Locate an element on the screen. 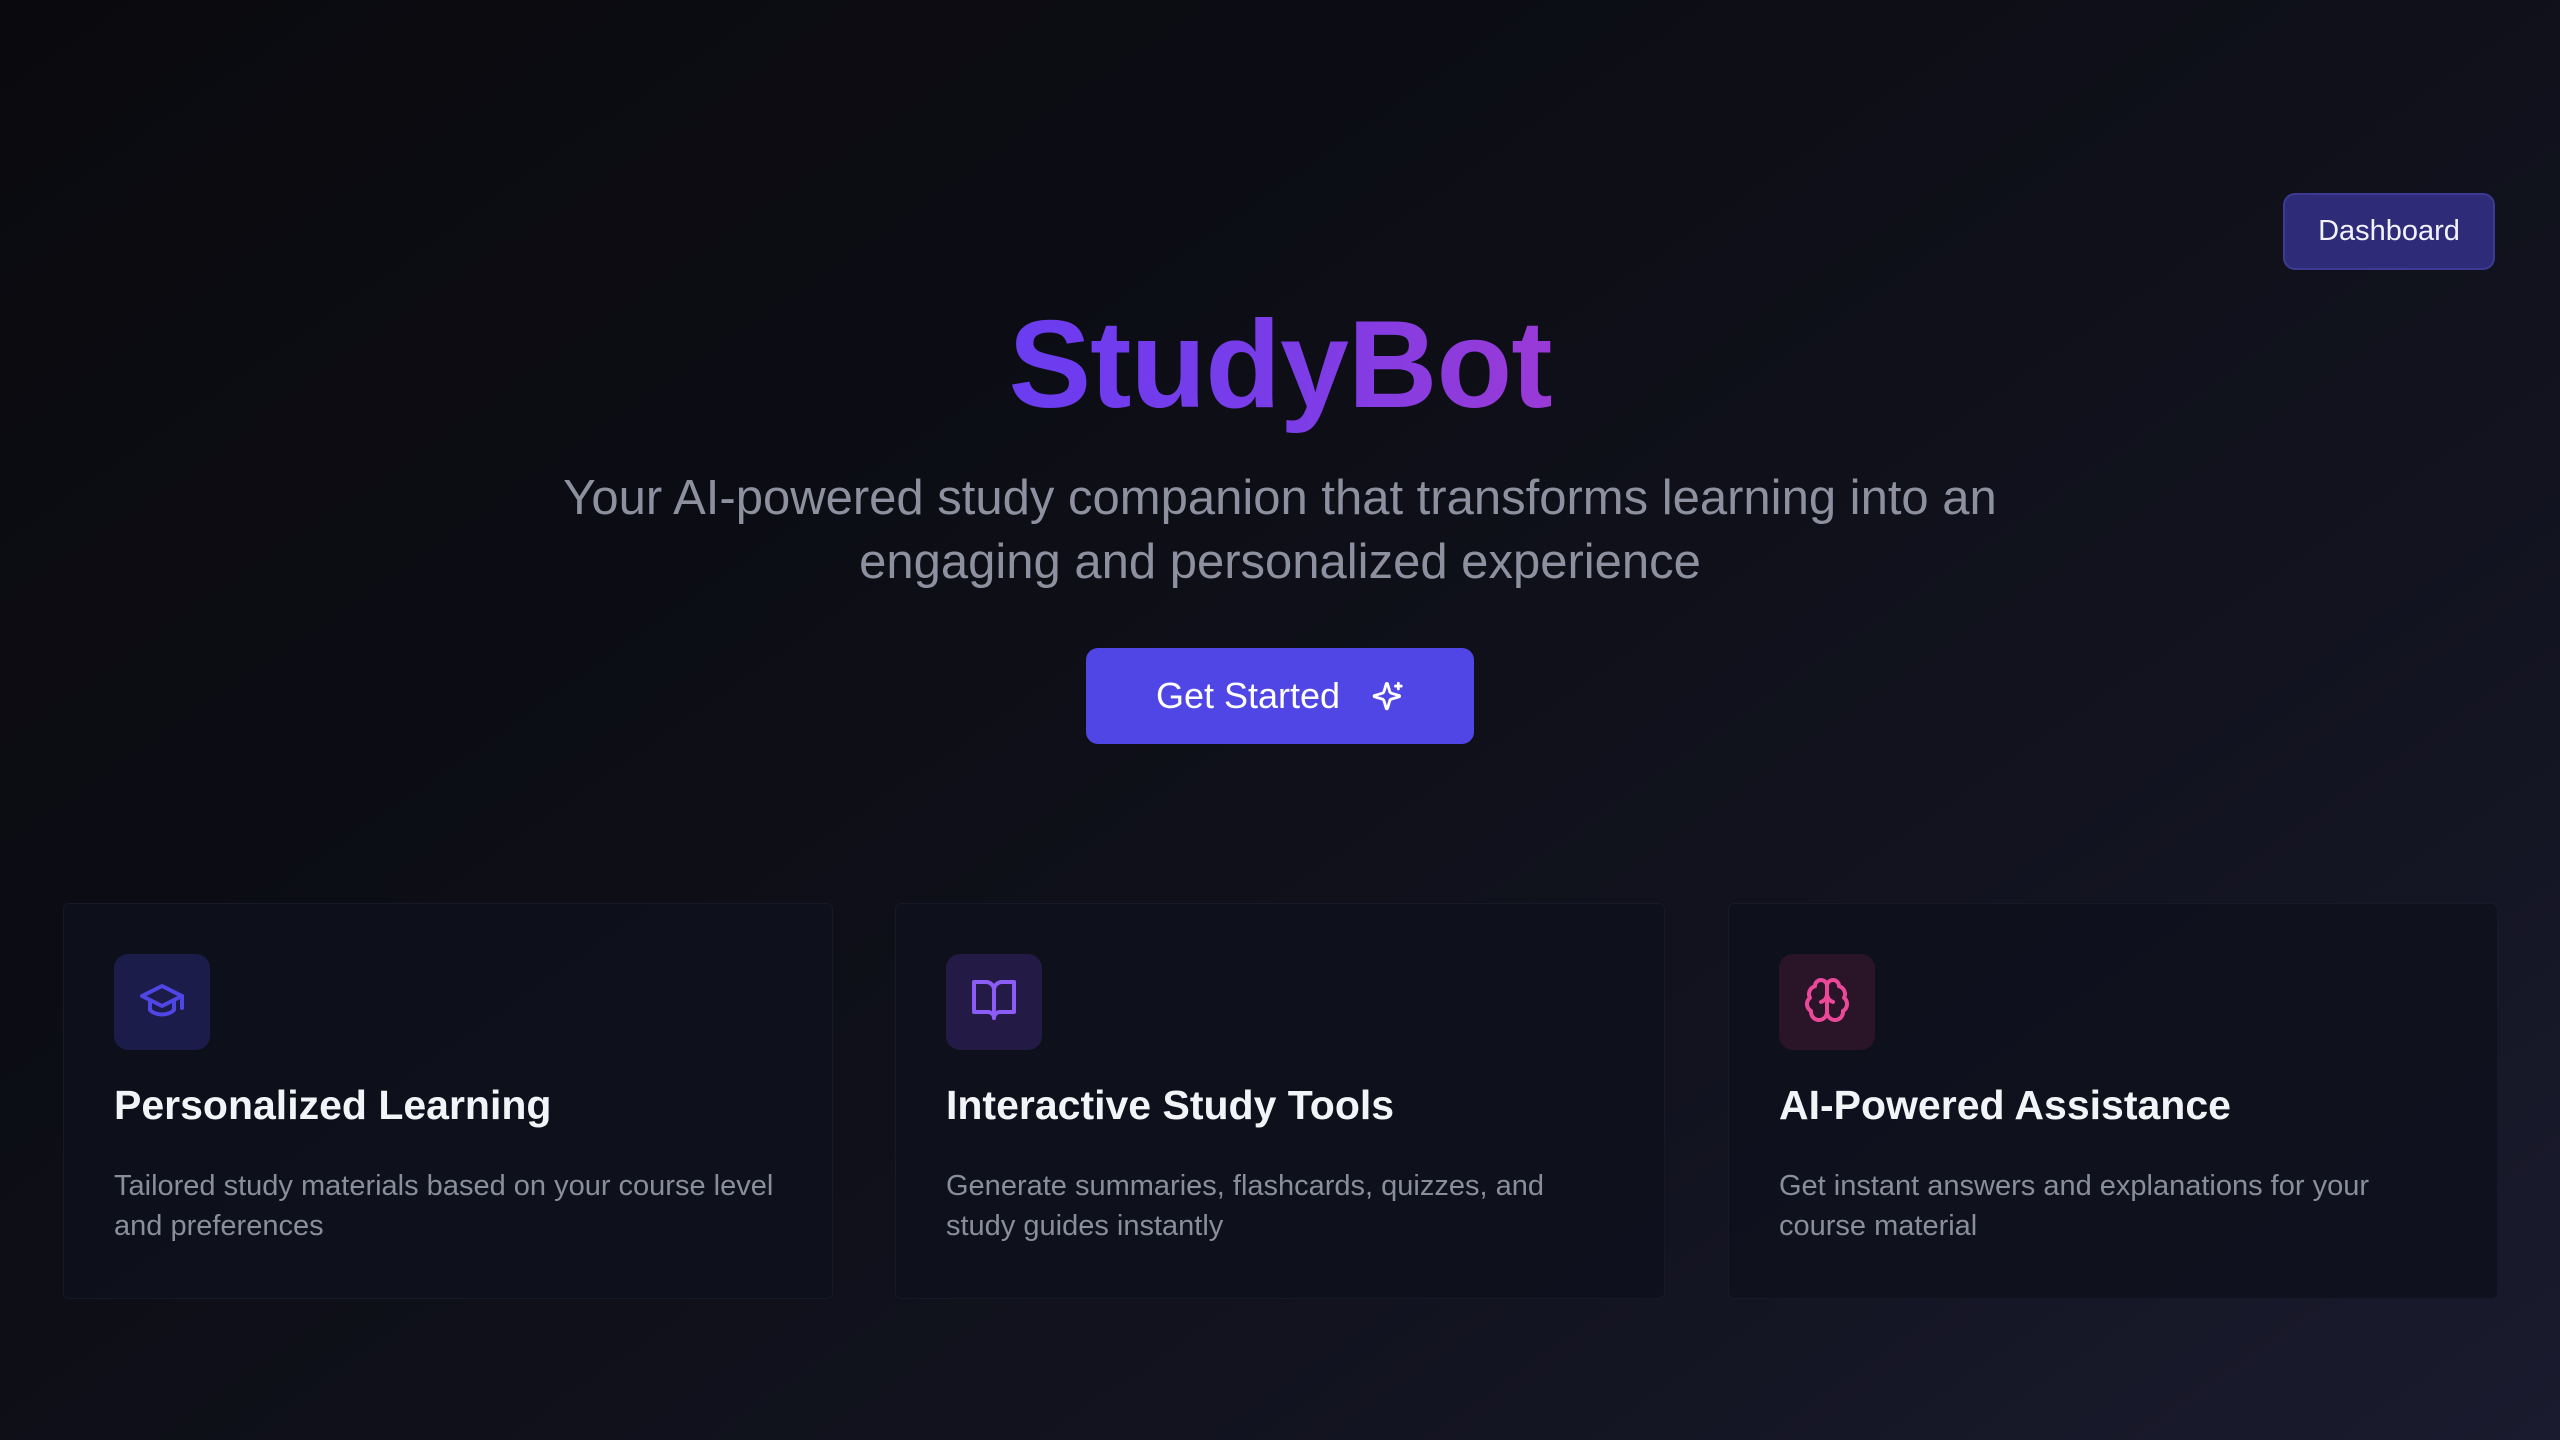  brain-icon is located at coordinates (1827, 1002).